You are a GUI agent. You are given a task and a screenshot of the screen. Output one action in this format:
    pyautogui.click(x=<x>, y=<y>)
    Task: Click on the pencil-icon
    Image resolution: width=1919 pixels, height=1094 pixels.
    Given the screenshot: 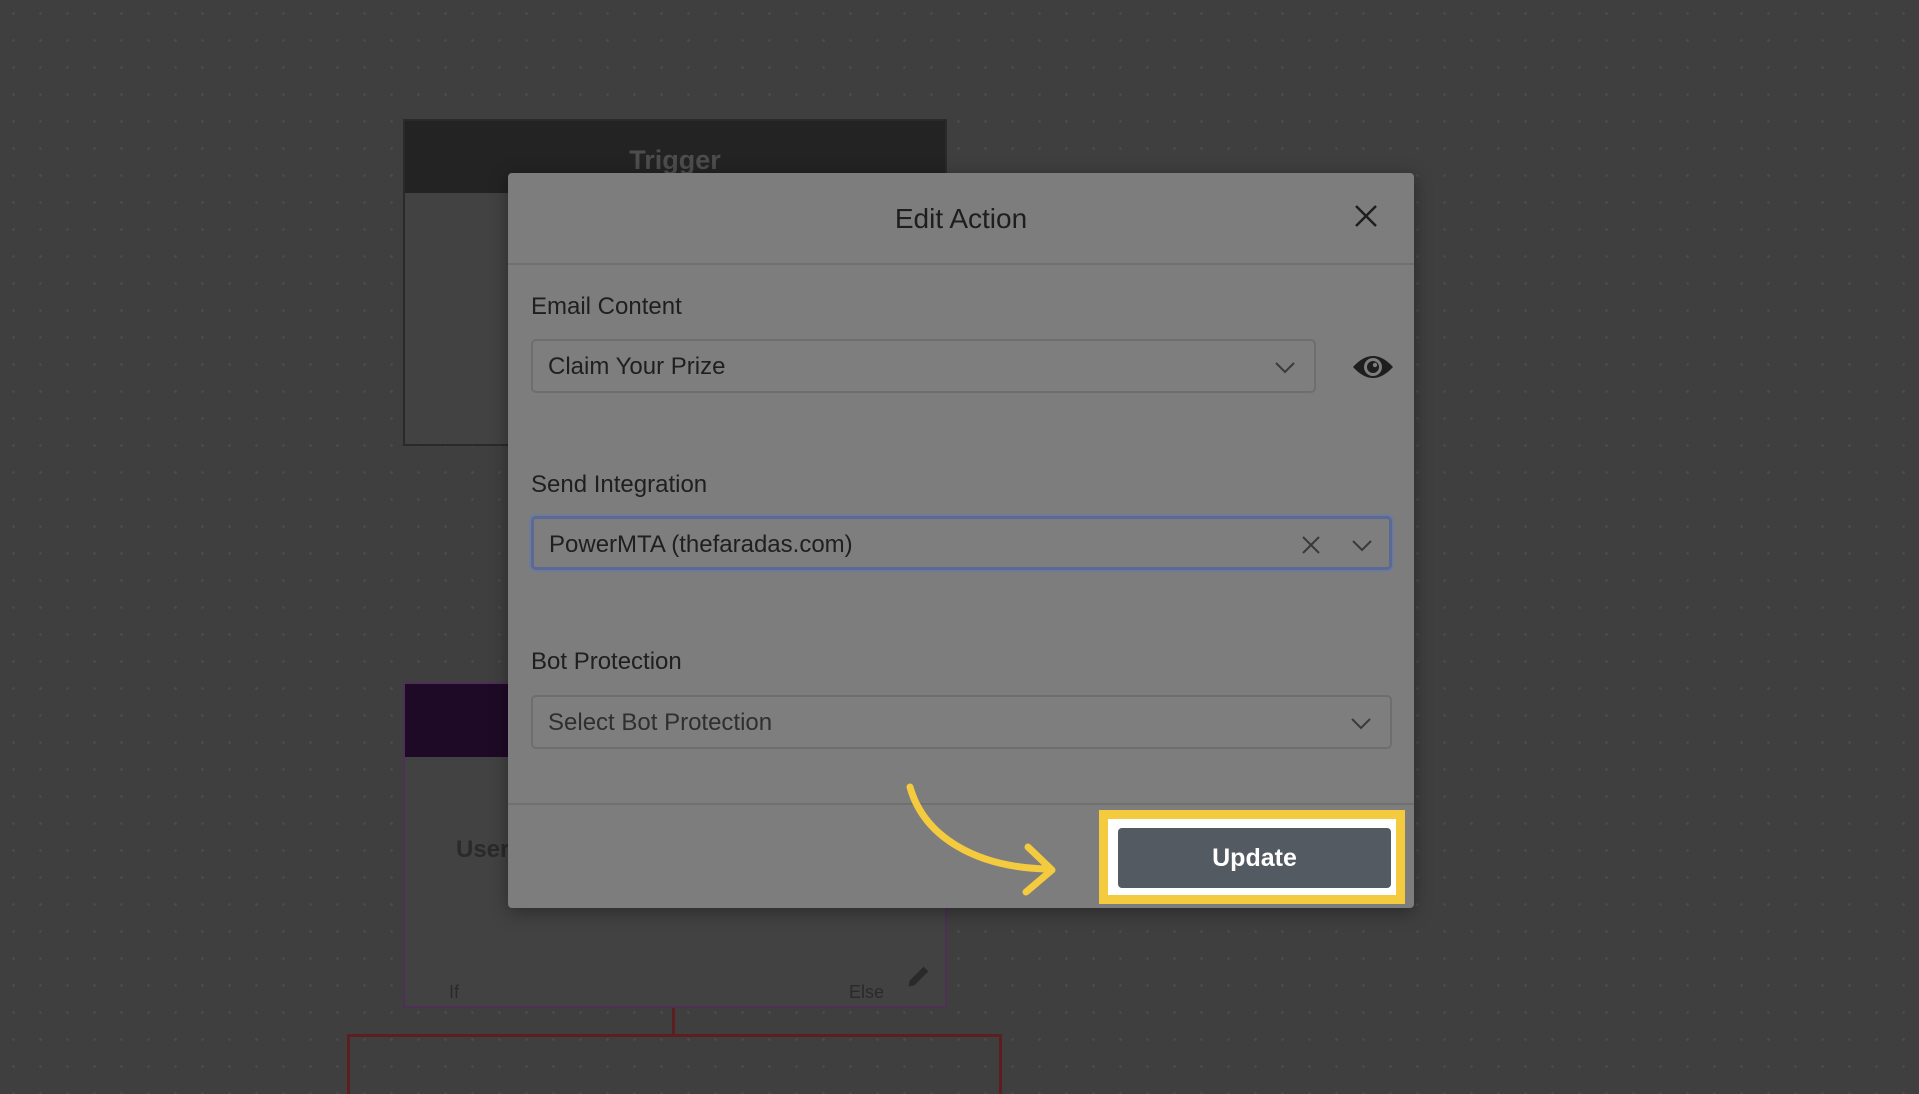 What is the action you would take?
    pyautogui.click(x=919, y=976)
    